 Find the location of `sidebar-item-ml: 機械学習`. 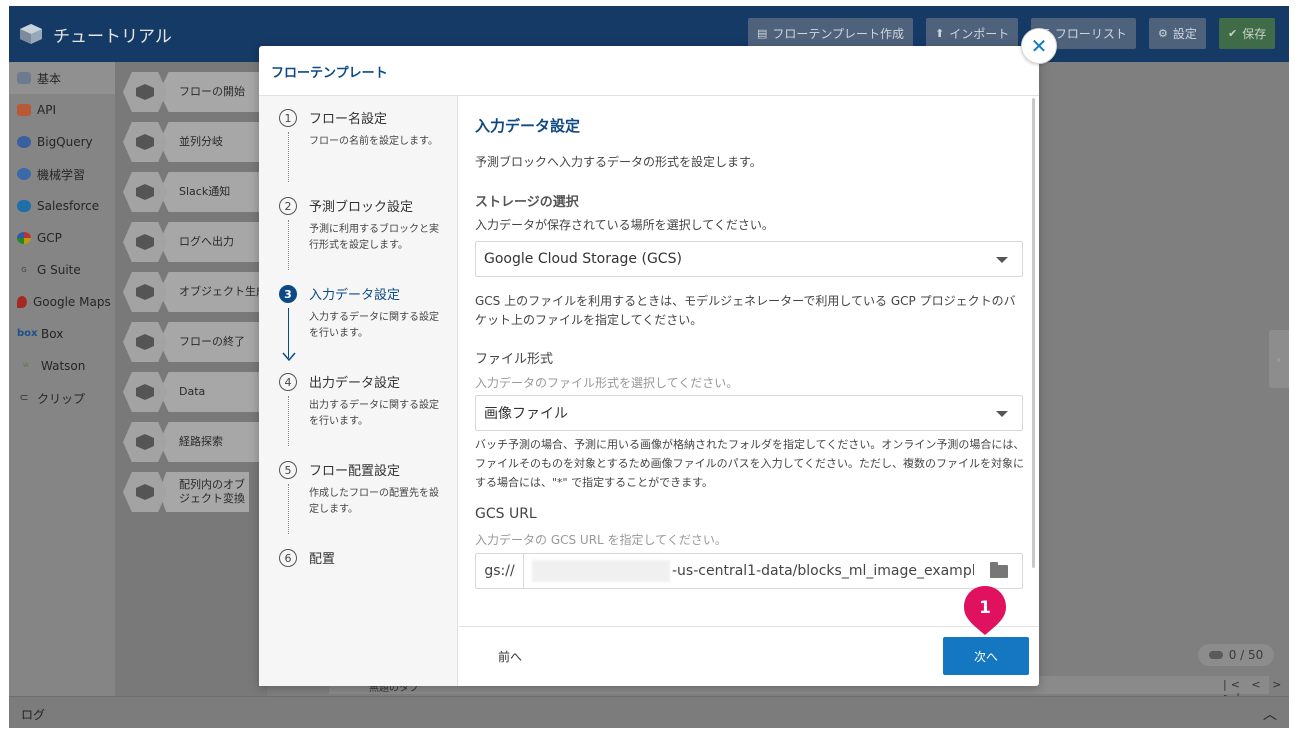

sidebar-item-ml: 機械学習 is located at coordinates (62, 174).